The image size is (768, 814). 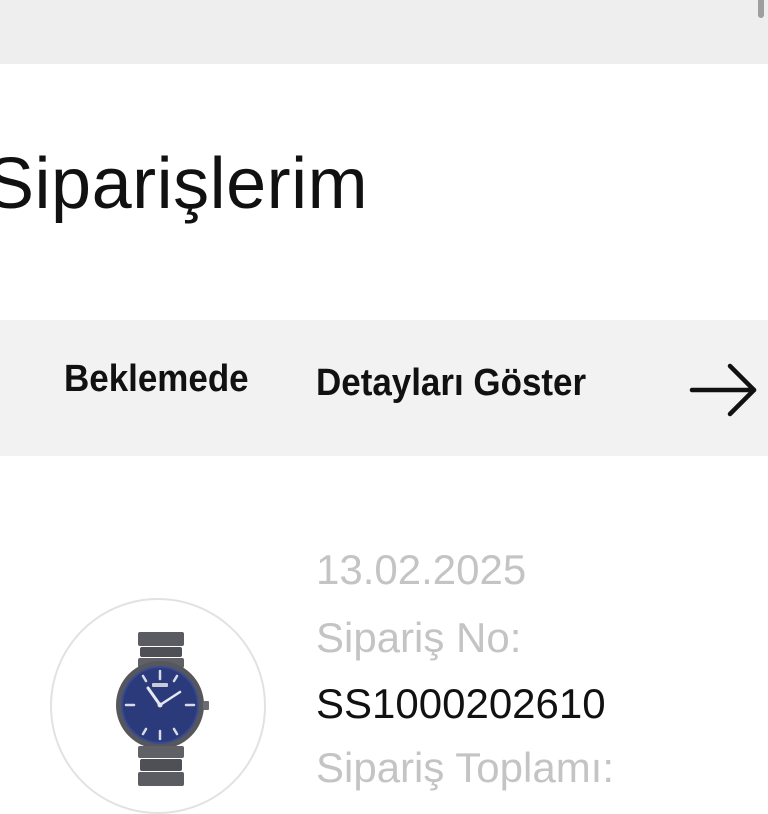 What do you see at coordinates (465, 767) in the screenshot?
I see `order-total-label: Sipariş Toplamı:` at bounding box center [465, 767].